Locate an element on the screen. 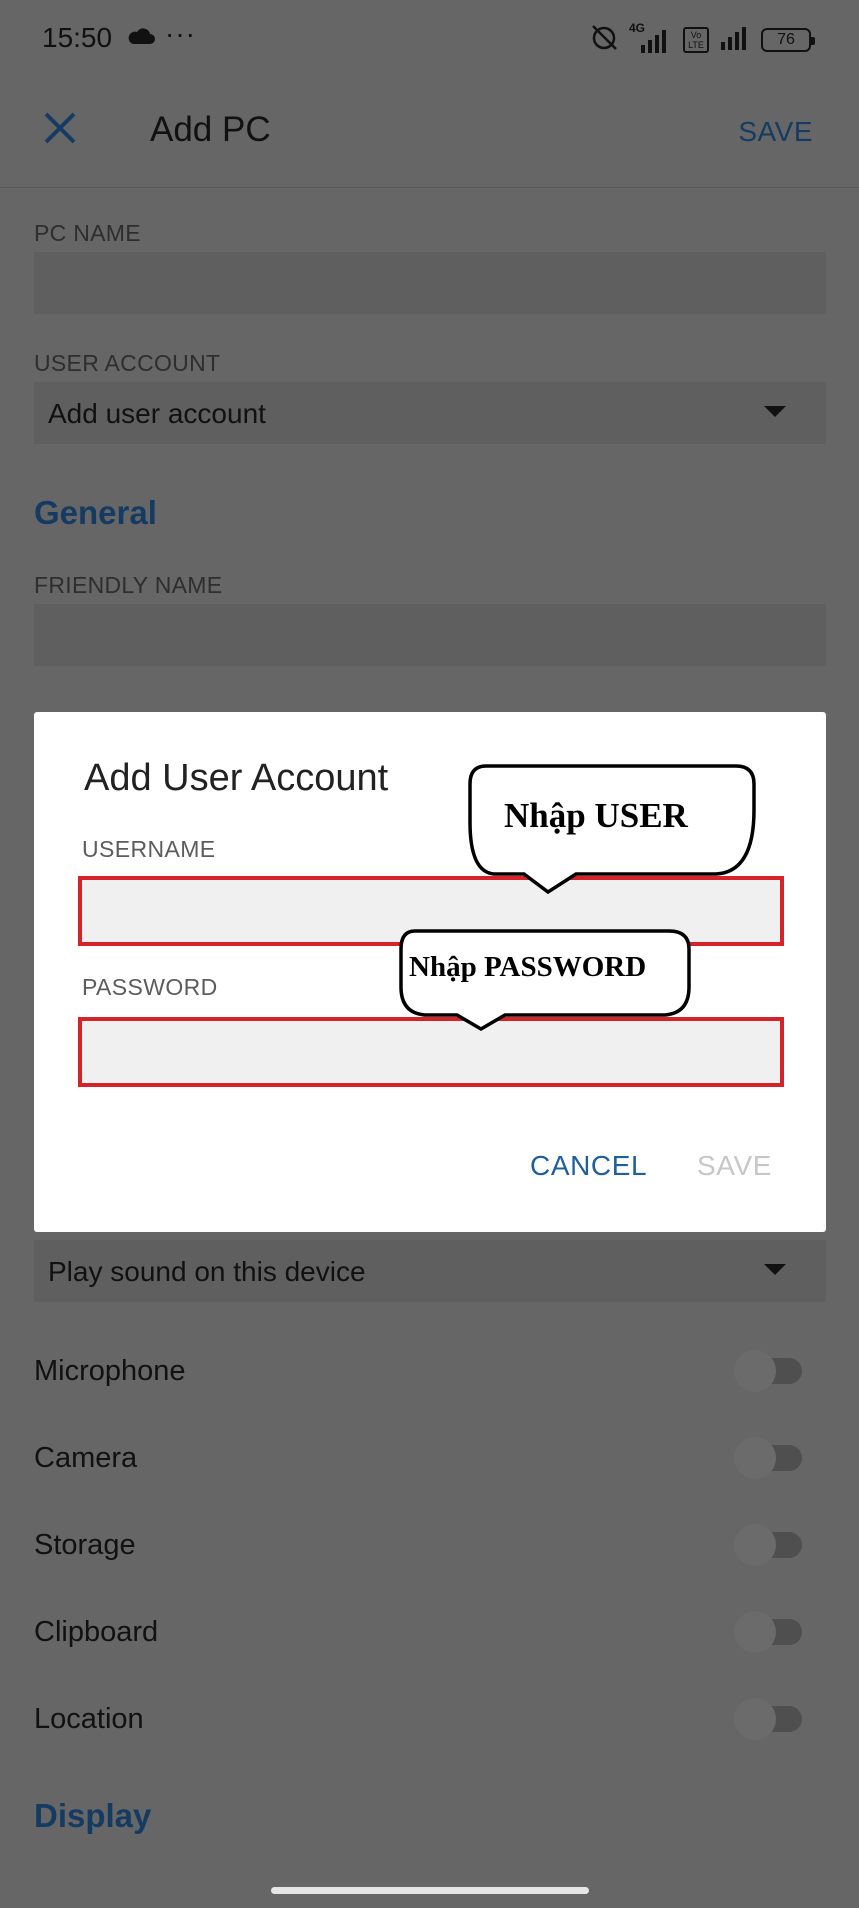 This screenshot has height=1908, width=859. password-callout: Nhập PASSWORD is located at coordinates (545, 979).